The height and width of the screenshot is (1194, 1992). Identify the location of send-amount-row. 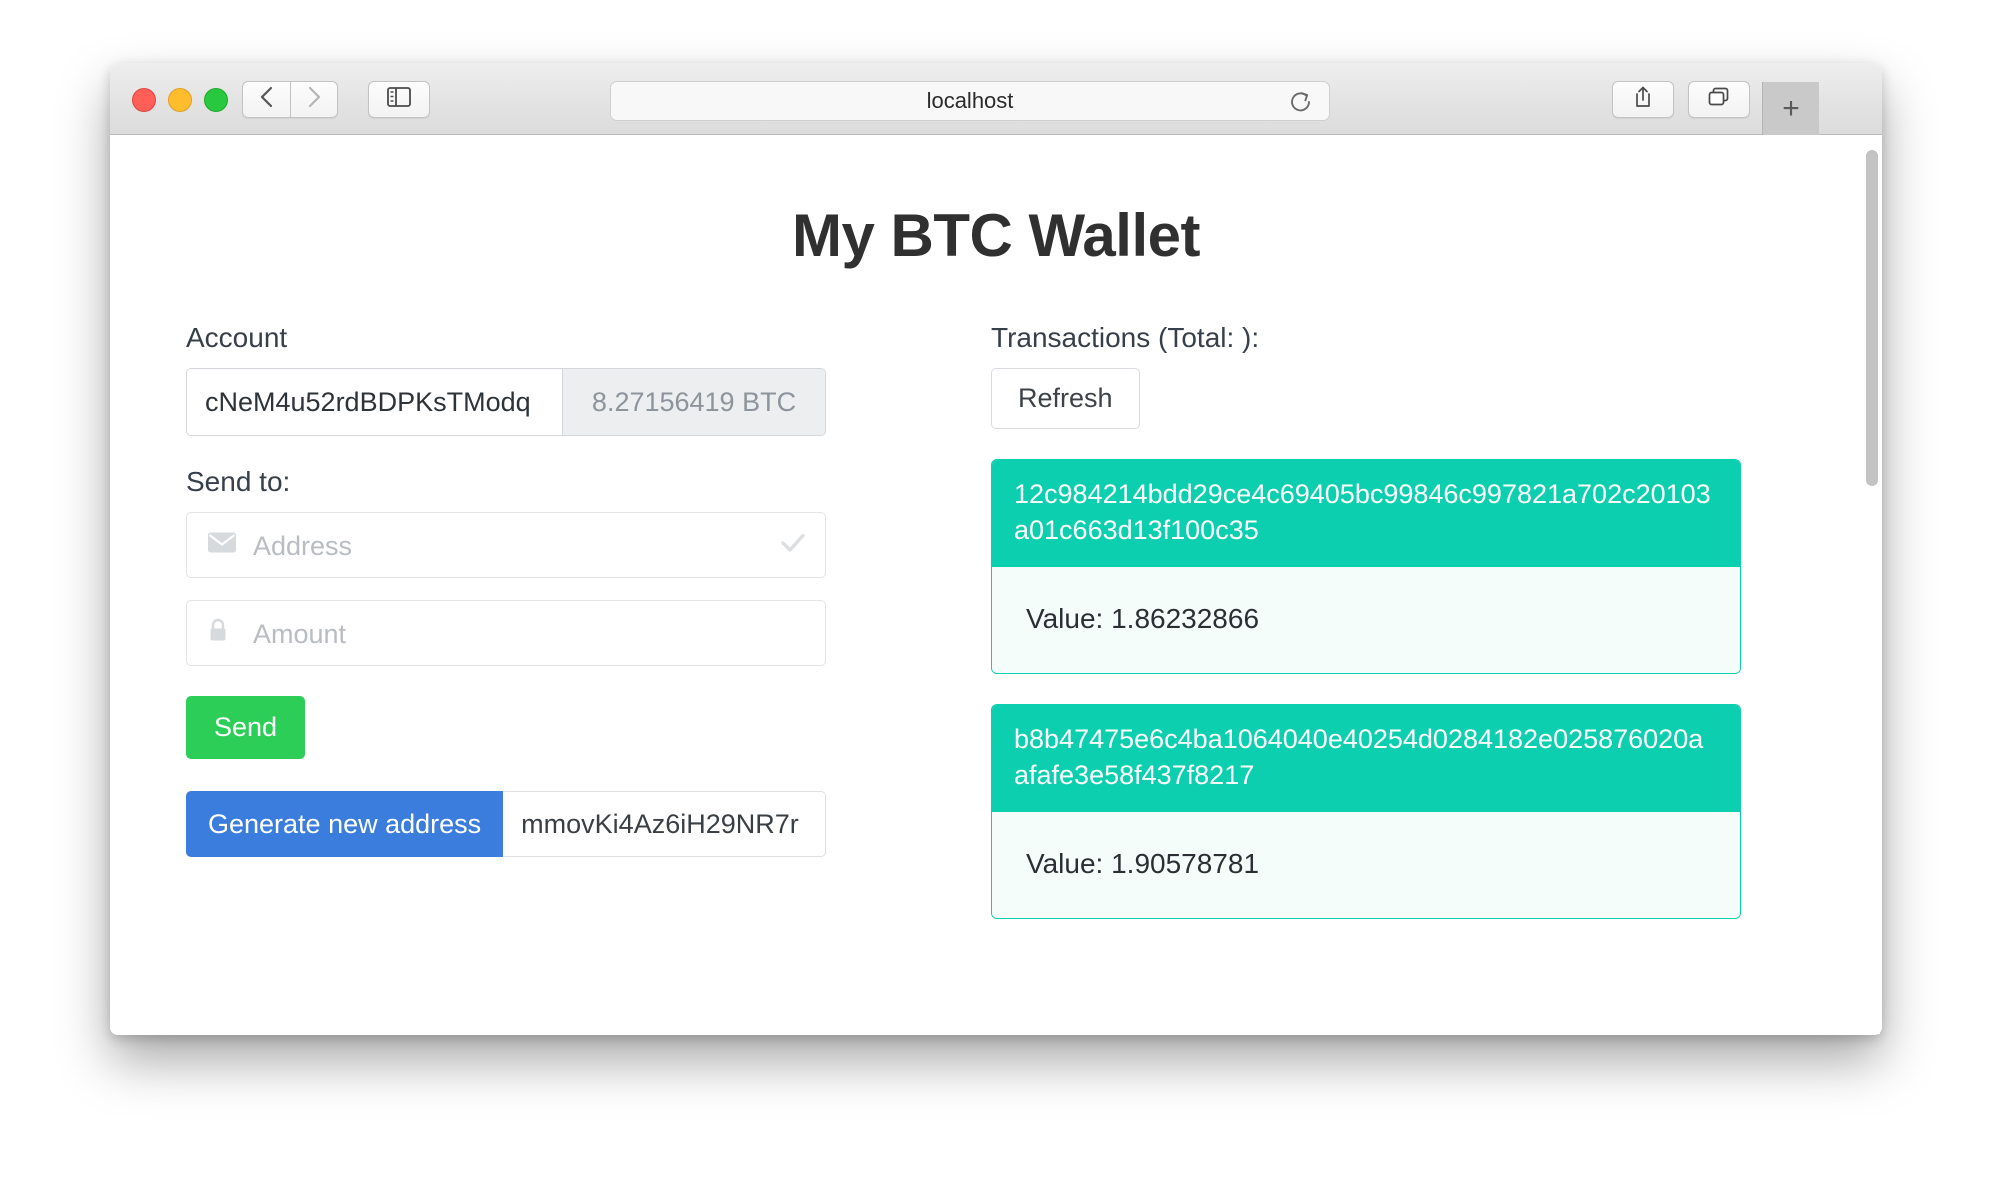
(506, 633).